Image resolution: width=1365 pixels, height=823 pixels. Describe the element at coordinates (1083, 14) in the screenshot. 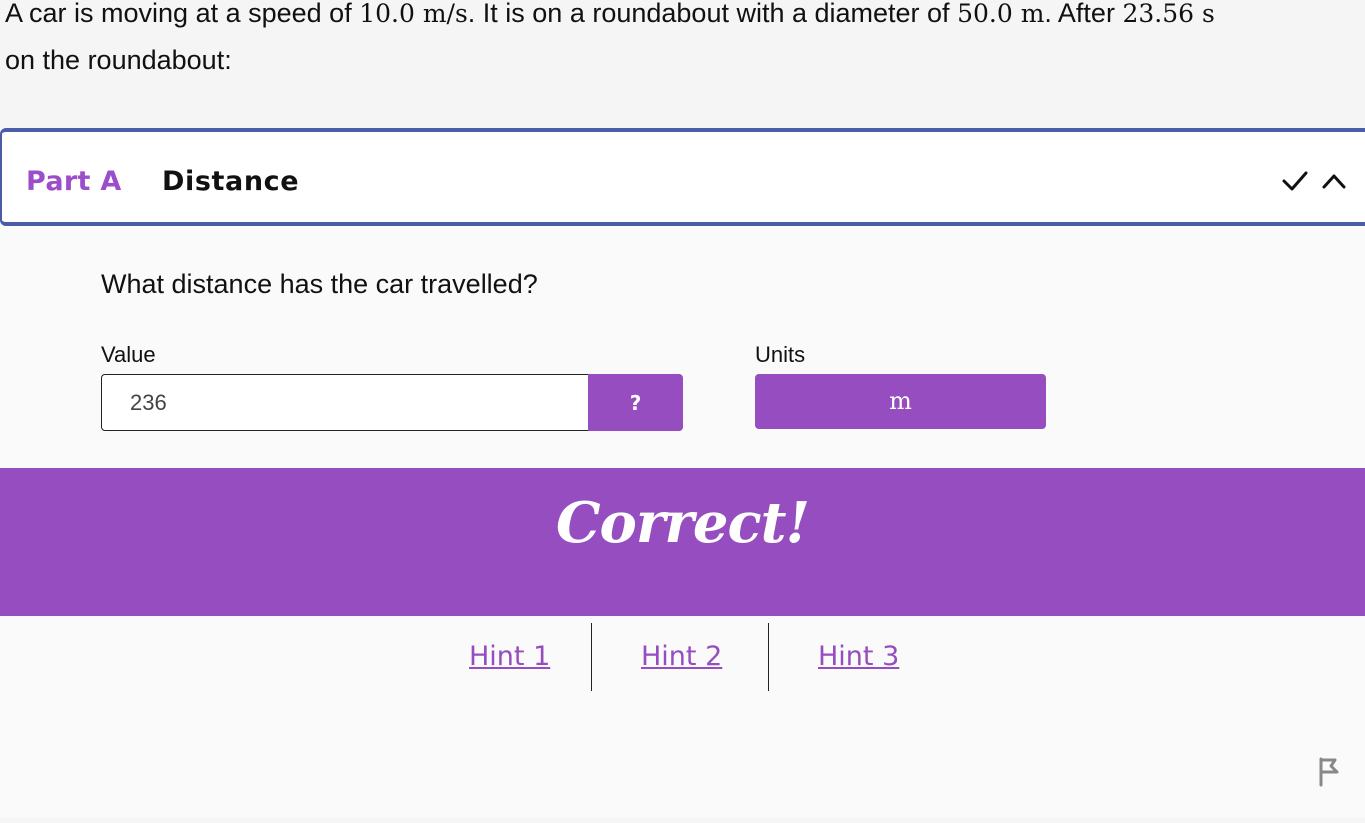

I see `question-text-part3: . After` at that location.